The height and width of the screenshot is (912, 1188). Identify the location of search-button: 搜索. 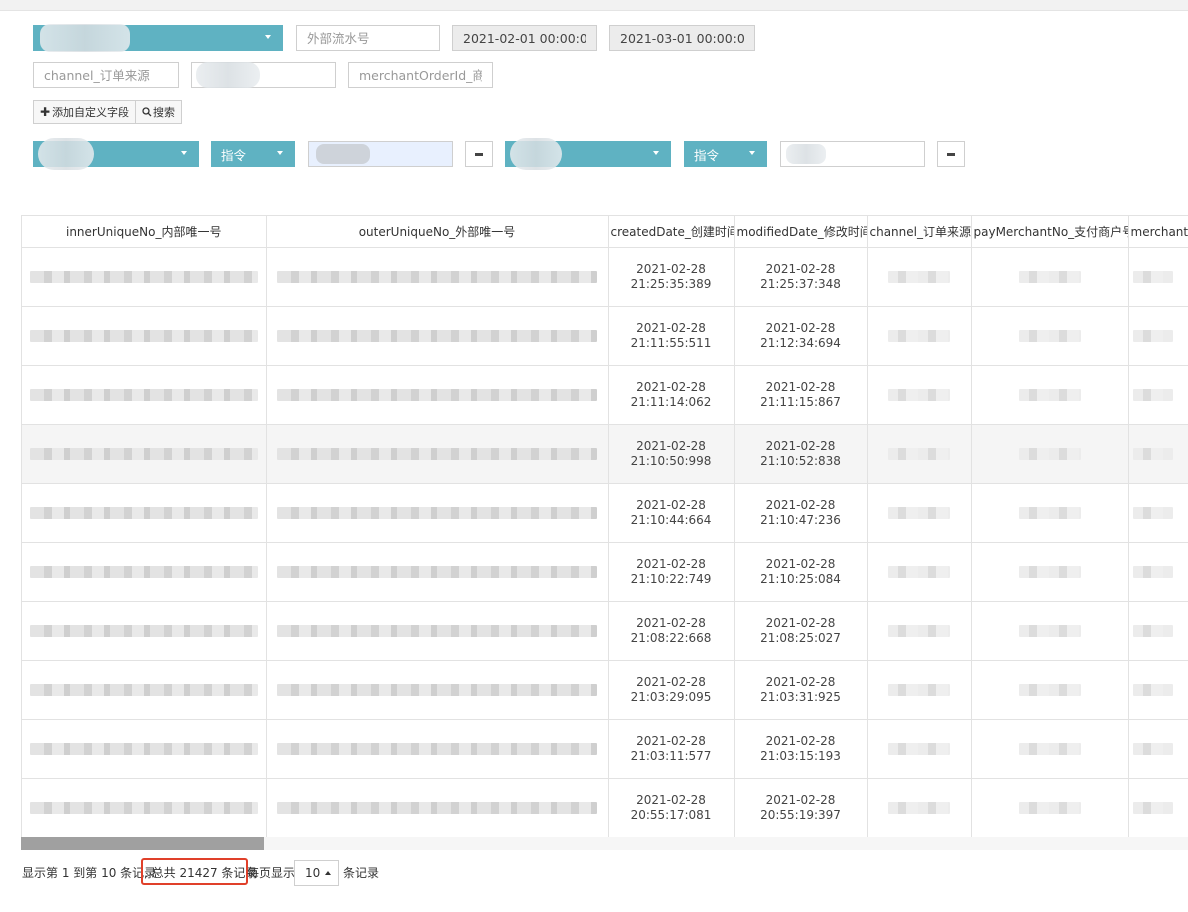
(158, 112).